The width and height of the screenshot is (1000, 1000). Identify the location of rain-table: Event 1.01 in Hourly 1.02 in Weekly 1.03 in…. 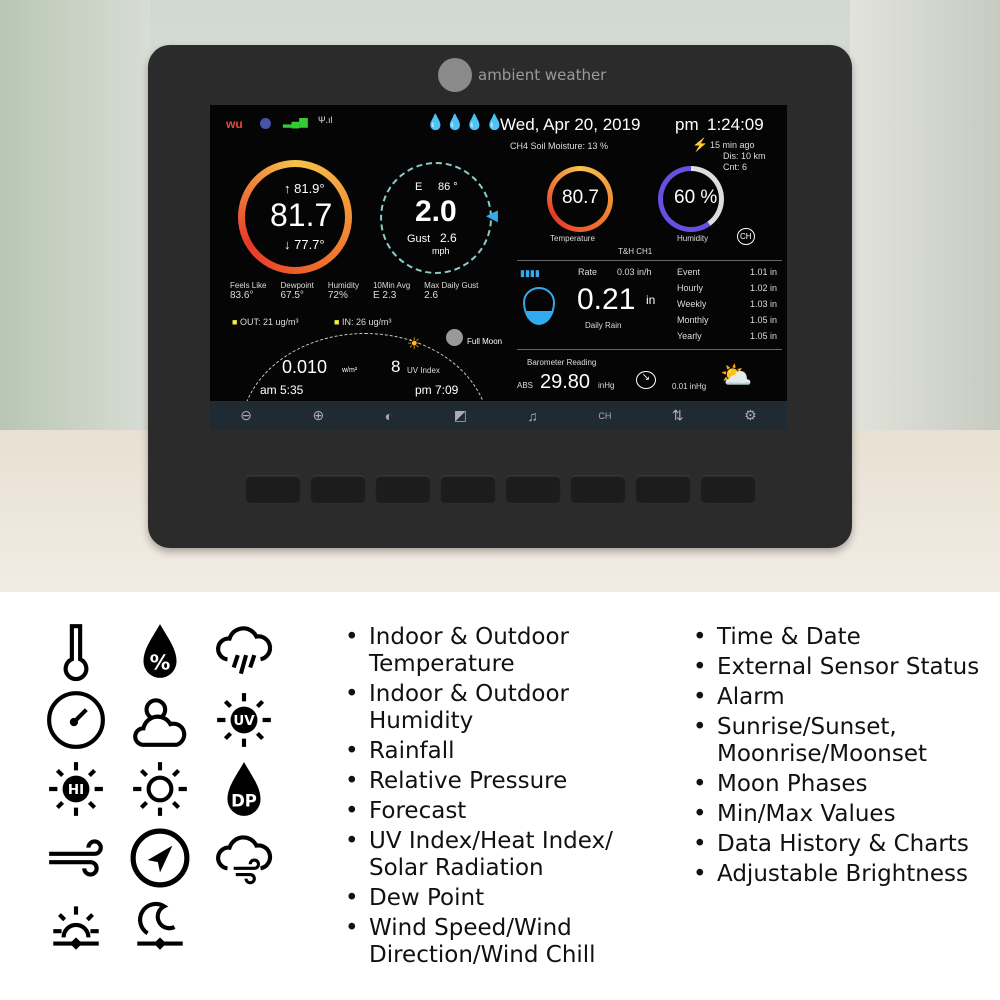
(727, 307).